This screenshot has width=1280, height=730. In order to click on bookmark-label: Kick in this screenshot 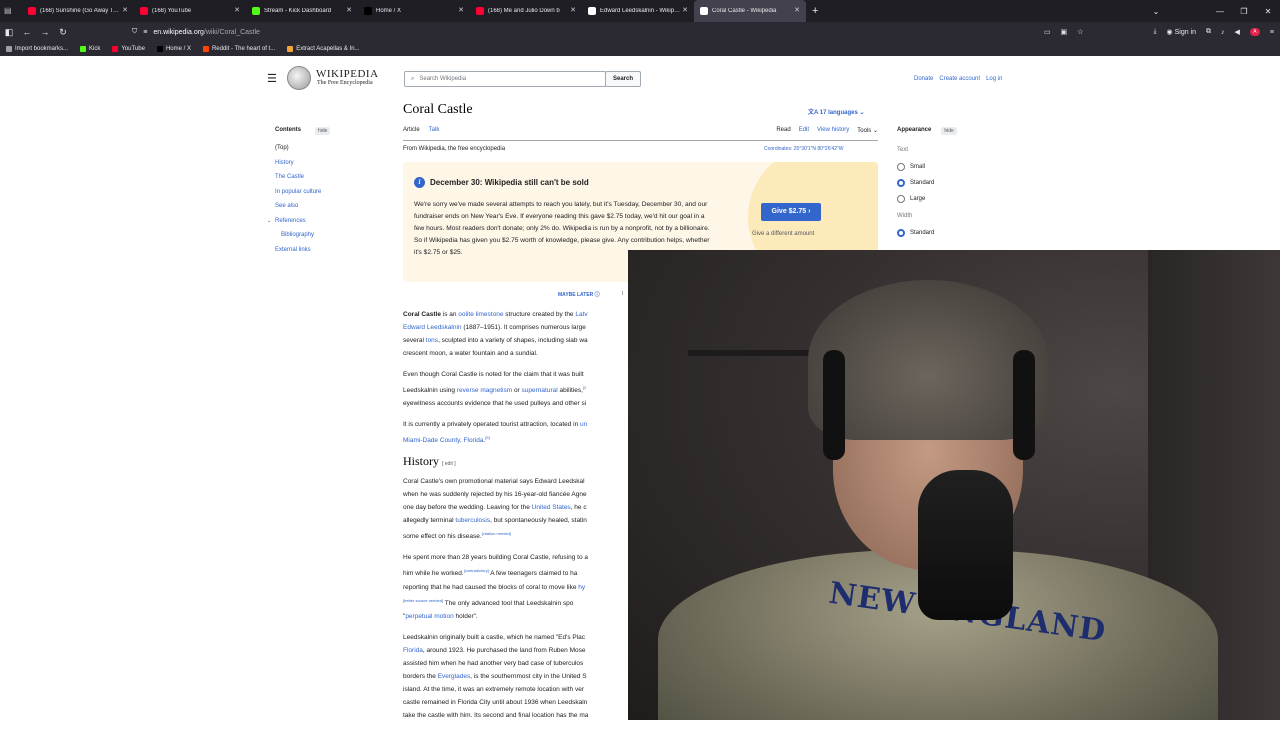, I will do `click(95, 49)`.